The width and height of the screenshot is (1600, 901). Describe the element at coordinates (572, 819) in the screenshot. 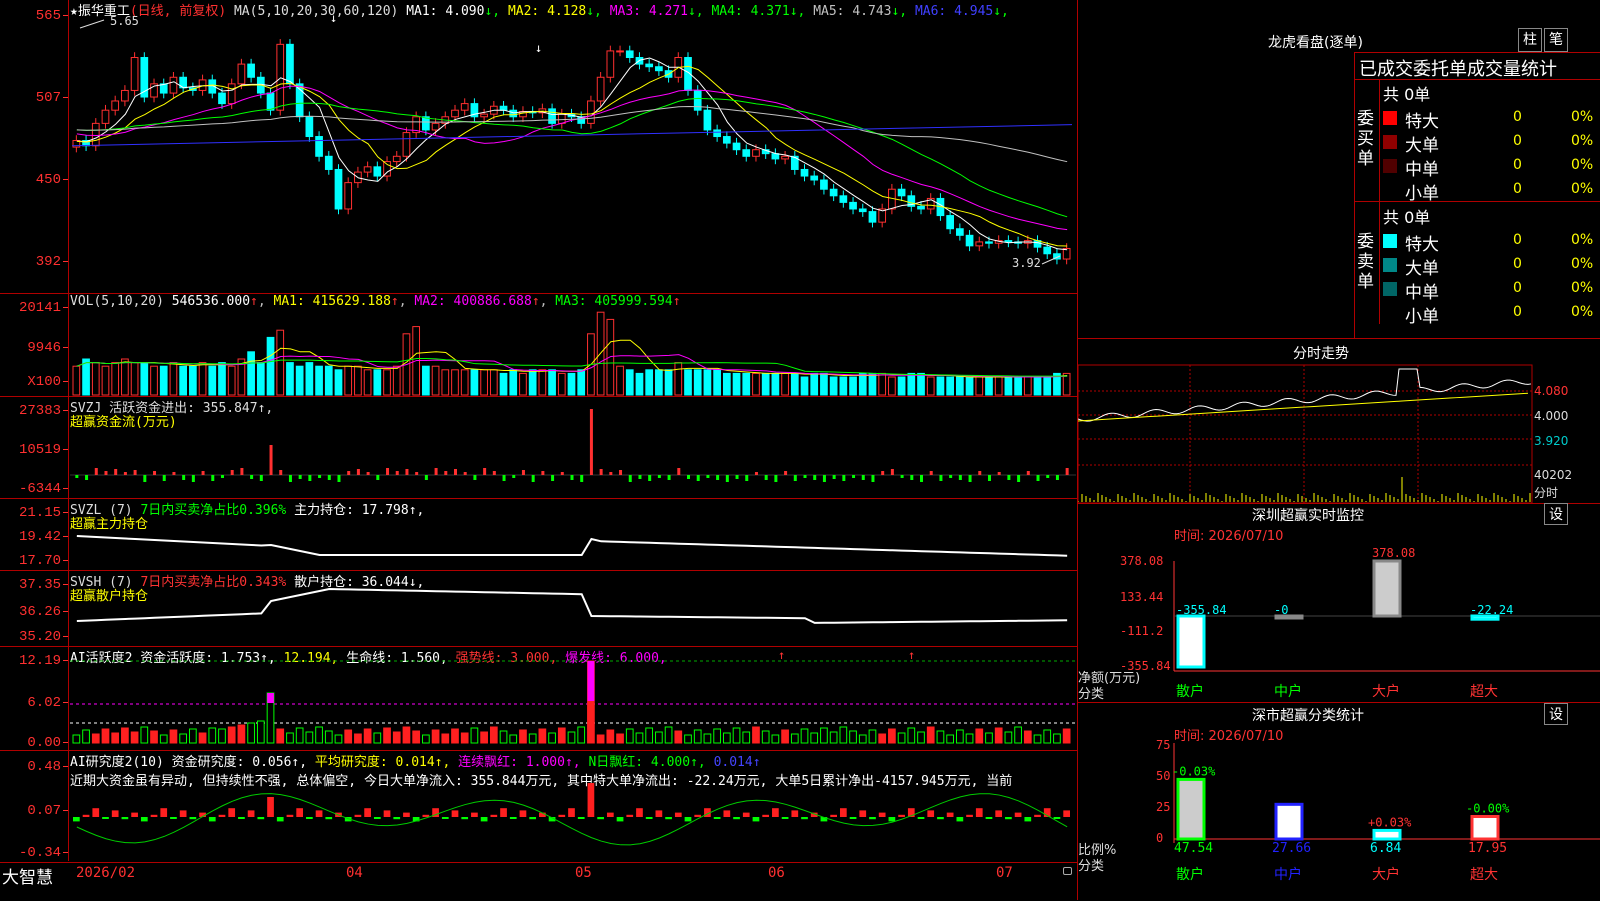

I see `research-avg-line` at that location.